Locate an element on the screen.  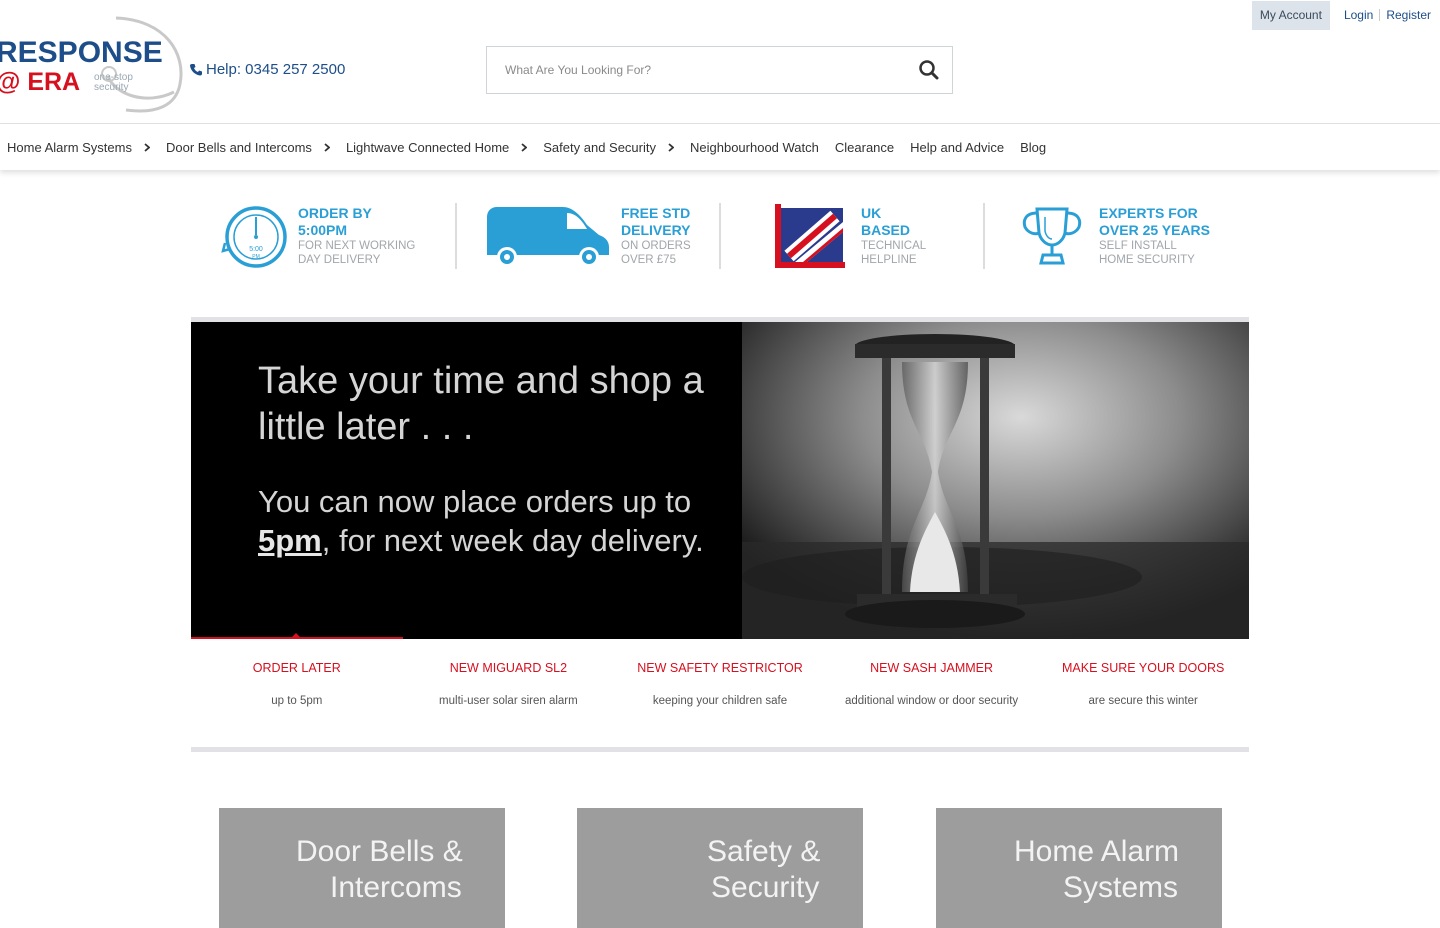
phone-icon is located at coordinates (196, 70).